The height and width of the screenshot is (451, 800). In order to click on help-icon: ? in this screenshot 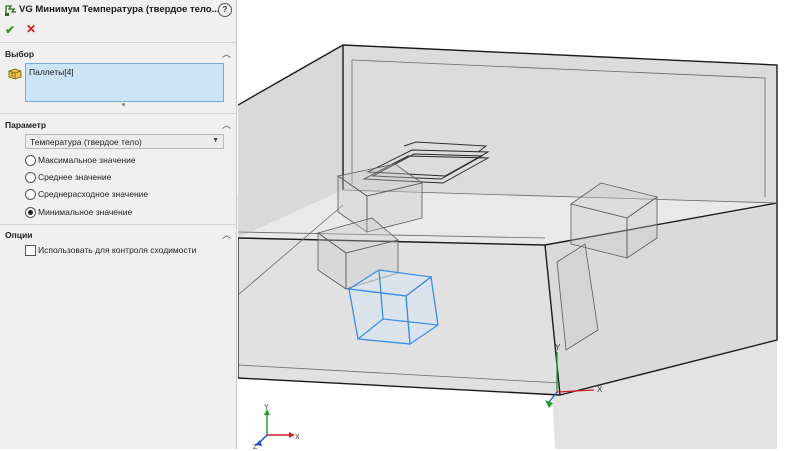, I will do `click(225, 10)`.